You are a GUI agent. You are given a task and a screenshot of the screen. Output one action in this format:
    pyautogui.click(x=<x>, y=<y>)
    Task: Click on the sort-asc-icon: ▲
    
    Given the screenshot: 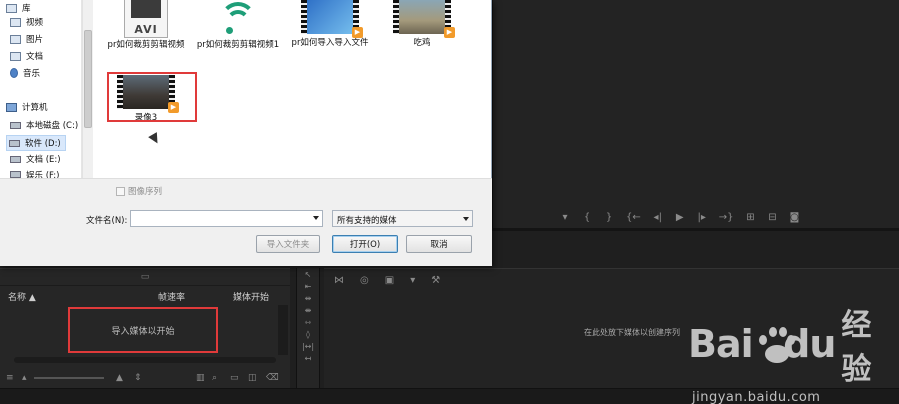 What is the action you would take?
    pyautogui.click(x=32, y=297)
    